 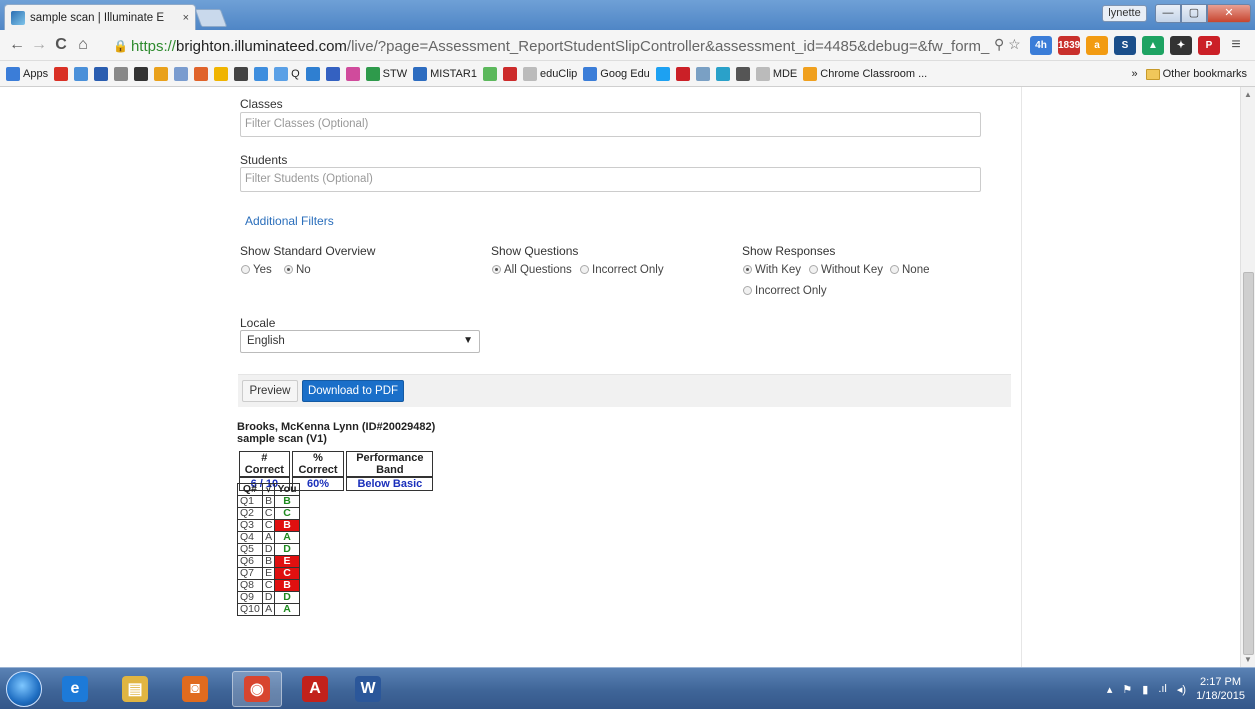 I want to click on responses-with-key: With Key, so click(x=772, y=270).